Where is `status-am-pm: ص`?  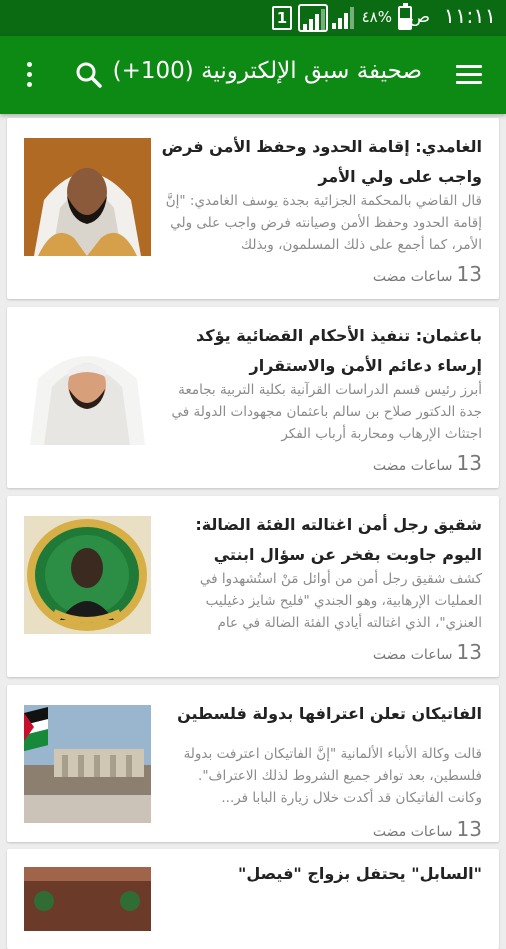
status-am-pm: ص is located at coordinates (419, 17).